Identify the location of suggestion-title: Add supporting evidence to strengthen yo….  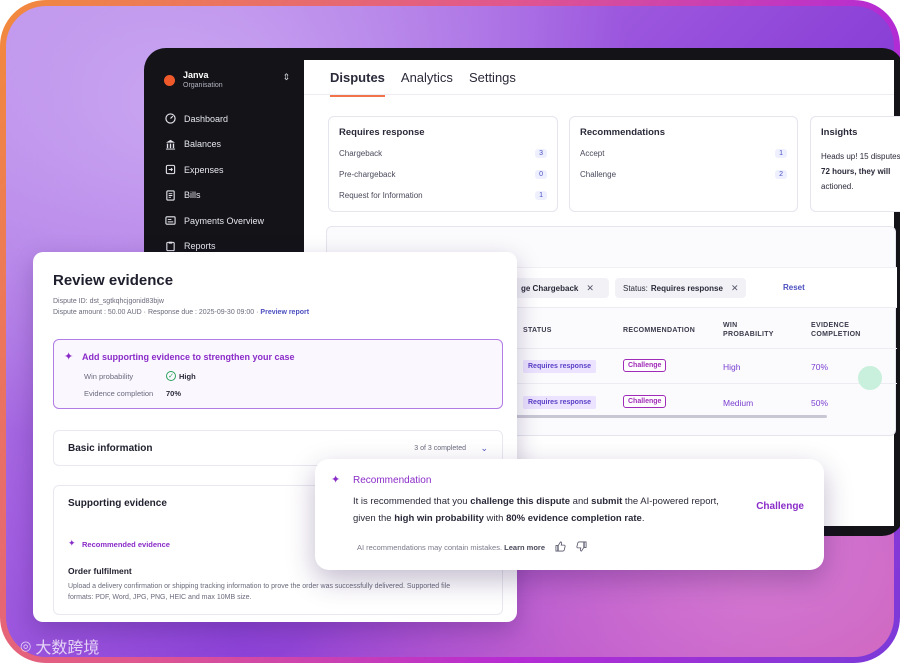
(188, 357).